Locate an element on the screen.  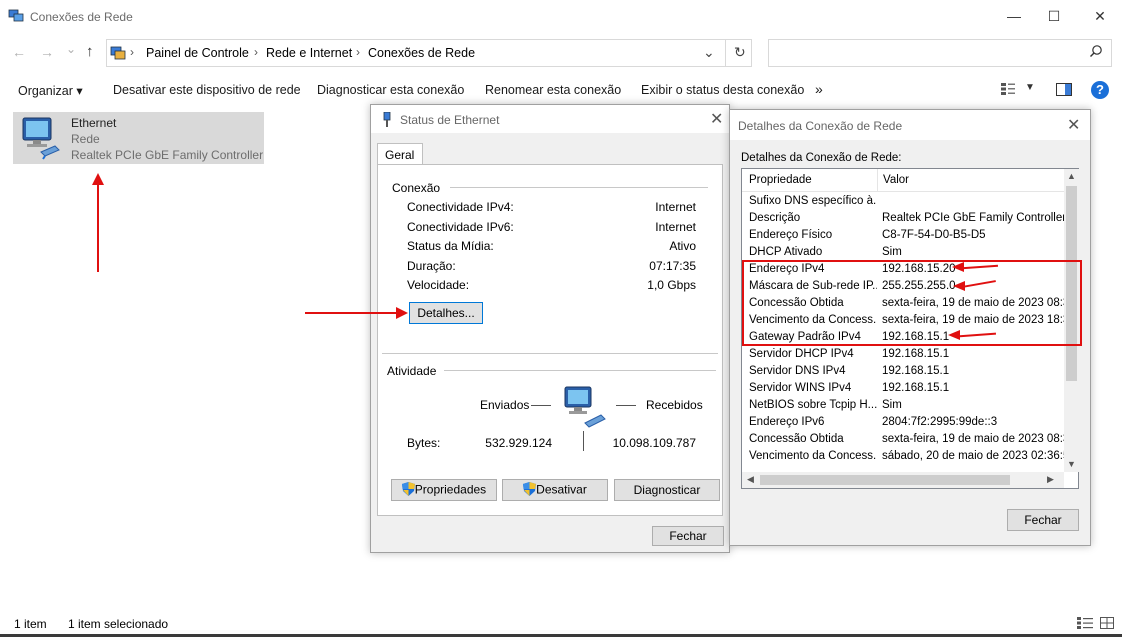
network-connections-icon is located at coordinates (16, 16).